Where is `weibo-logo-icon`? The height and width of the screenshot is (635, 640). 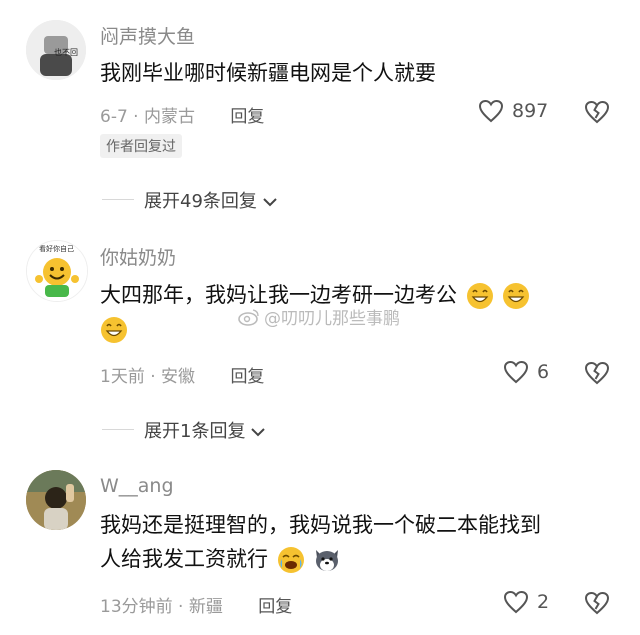
weibo-logo-icon is located at coordinates (248, 317).